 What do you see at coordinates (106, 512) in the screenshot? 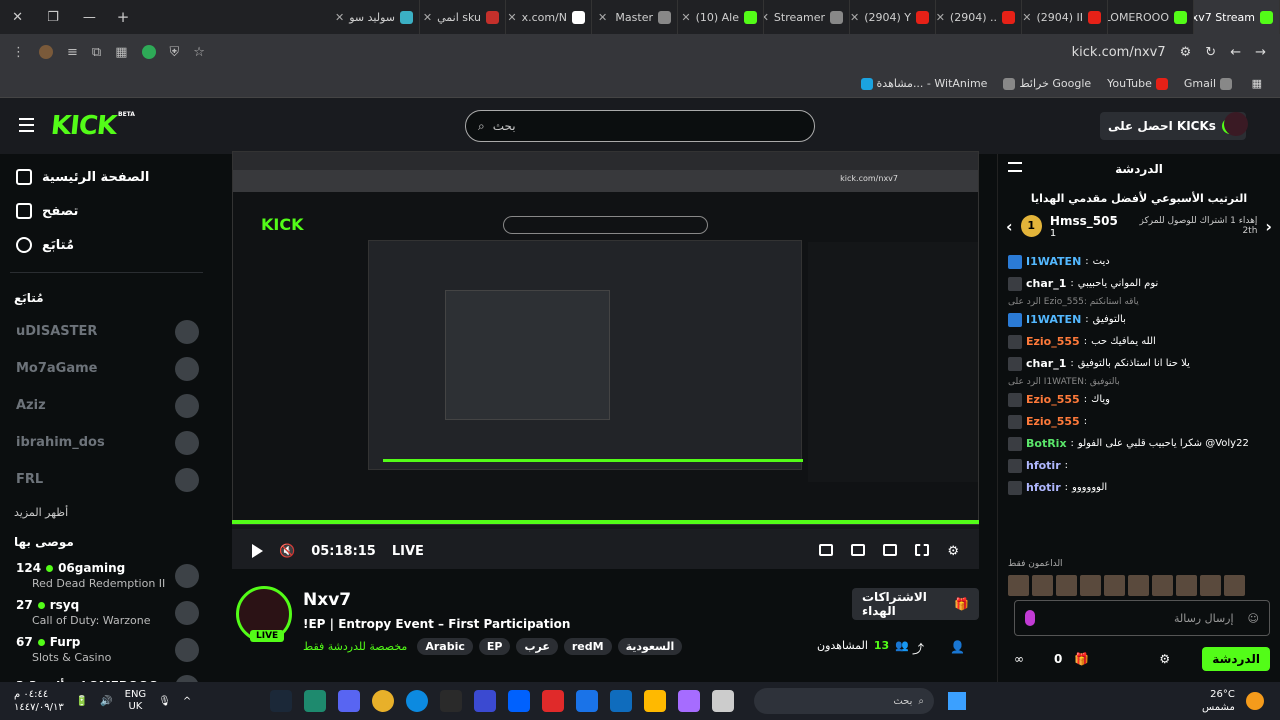
I see `show-more-link: أظهر المزيد` at bounding box center [106, 512].